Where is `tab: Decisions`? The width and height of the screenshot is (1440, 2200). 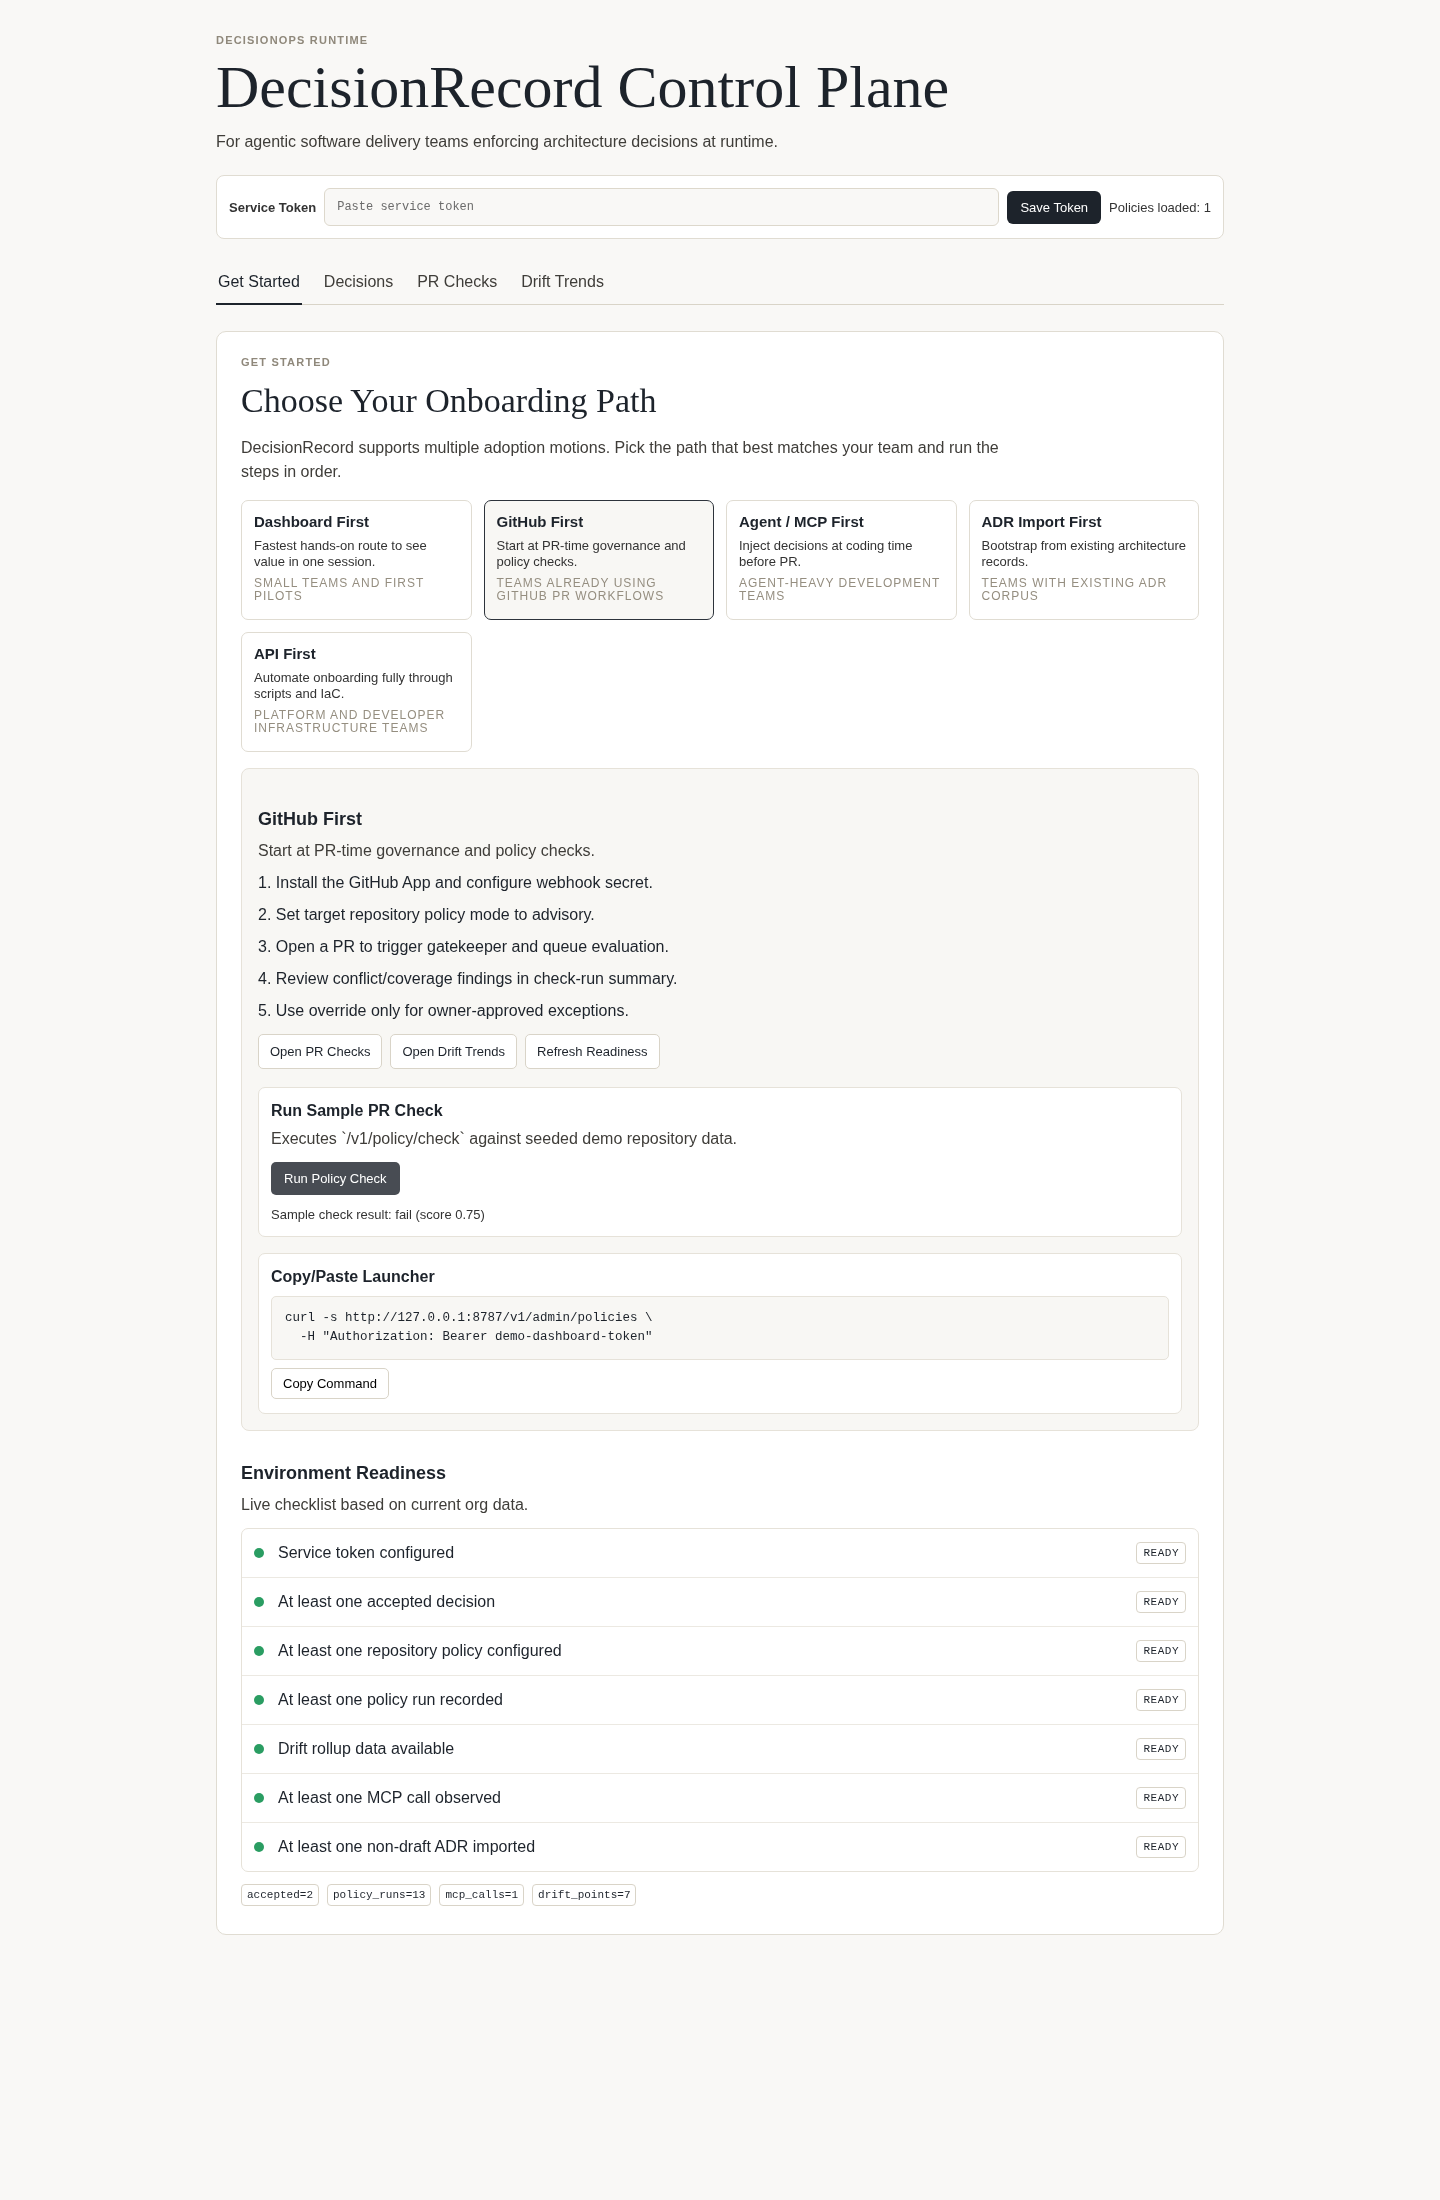
tab: Decisions is located at coordinates (358, 284).